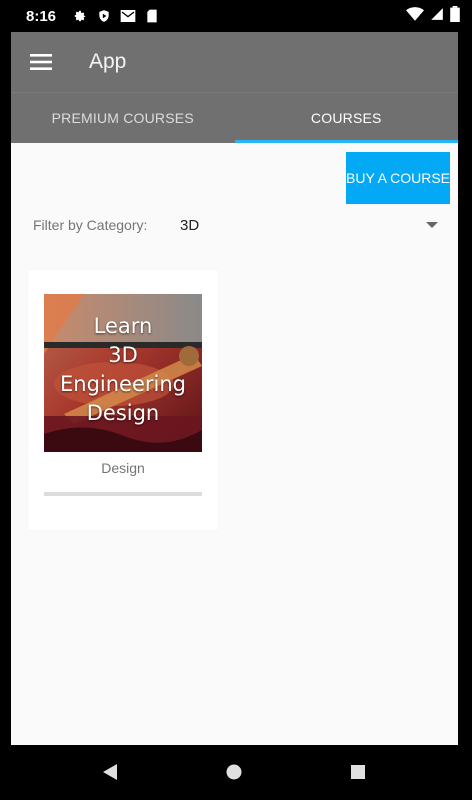 The image size is (472, 800). What do you see at coordinates (123, 468) in the screenshot?
I see `course-category: Design` at bounding box center [123, 468].